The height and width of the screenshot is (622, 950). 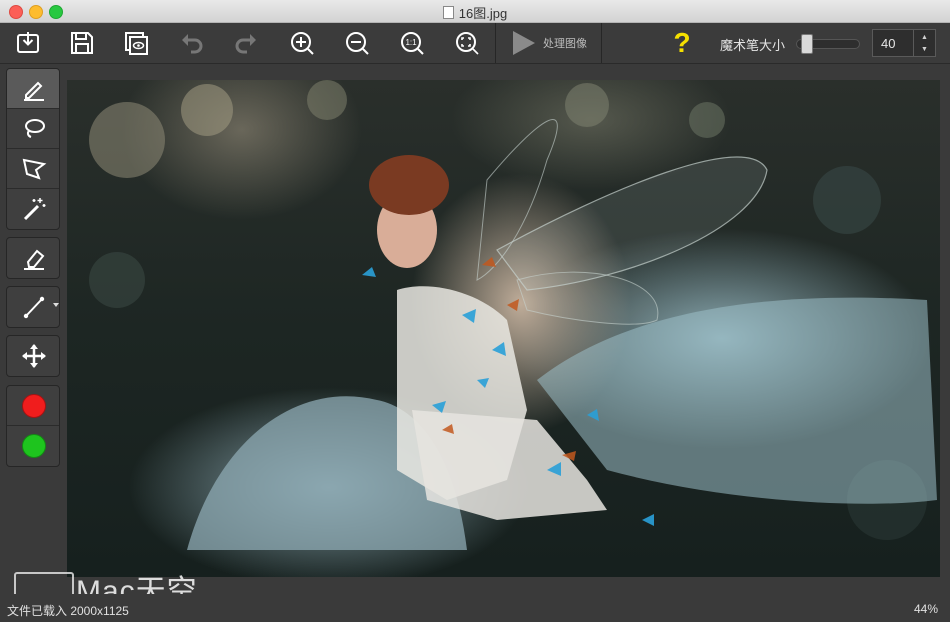 I want to click on actual-size-text: 1:1, so click(x=411, y=42).